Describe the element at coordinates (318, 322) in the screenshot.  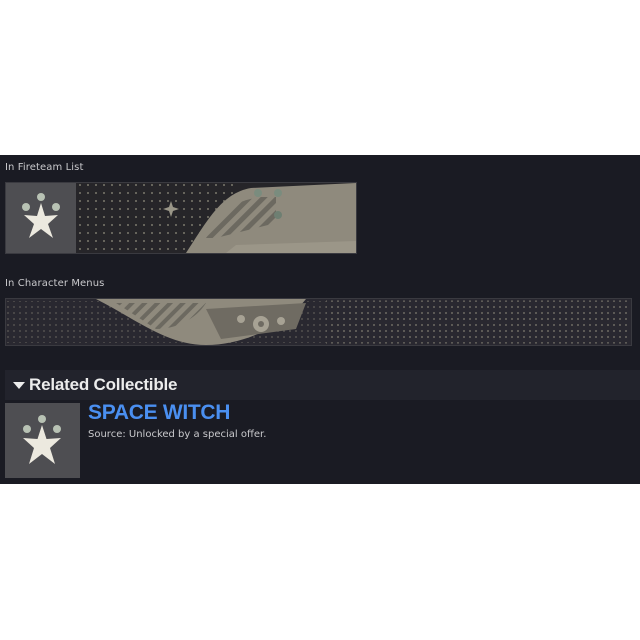
I see `character-emblem-banner` at that location.